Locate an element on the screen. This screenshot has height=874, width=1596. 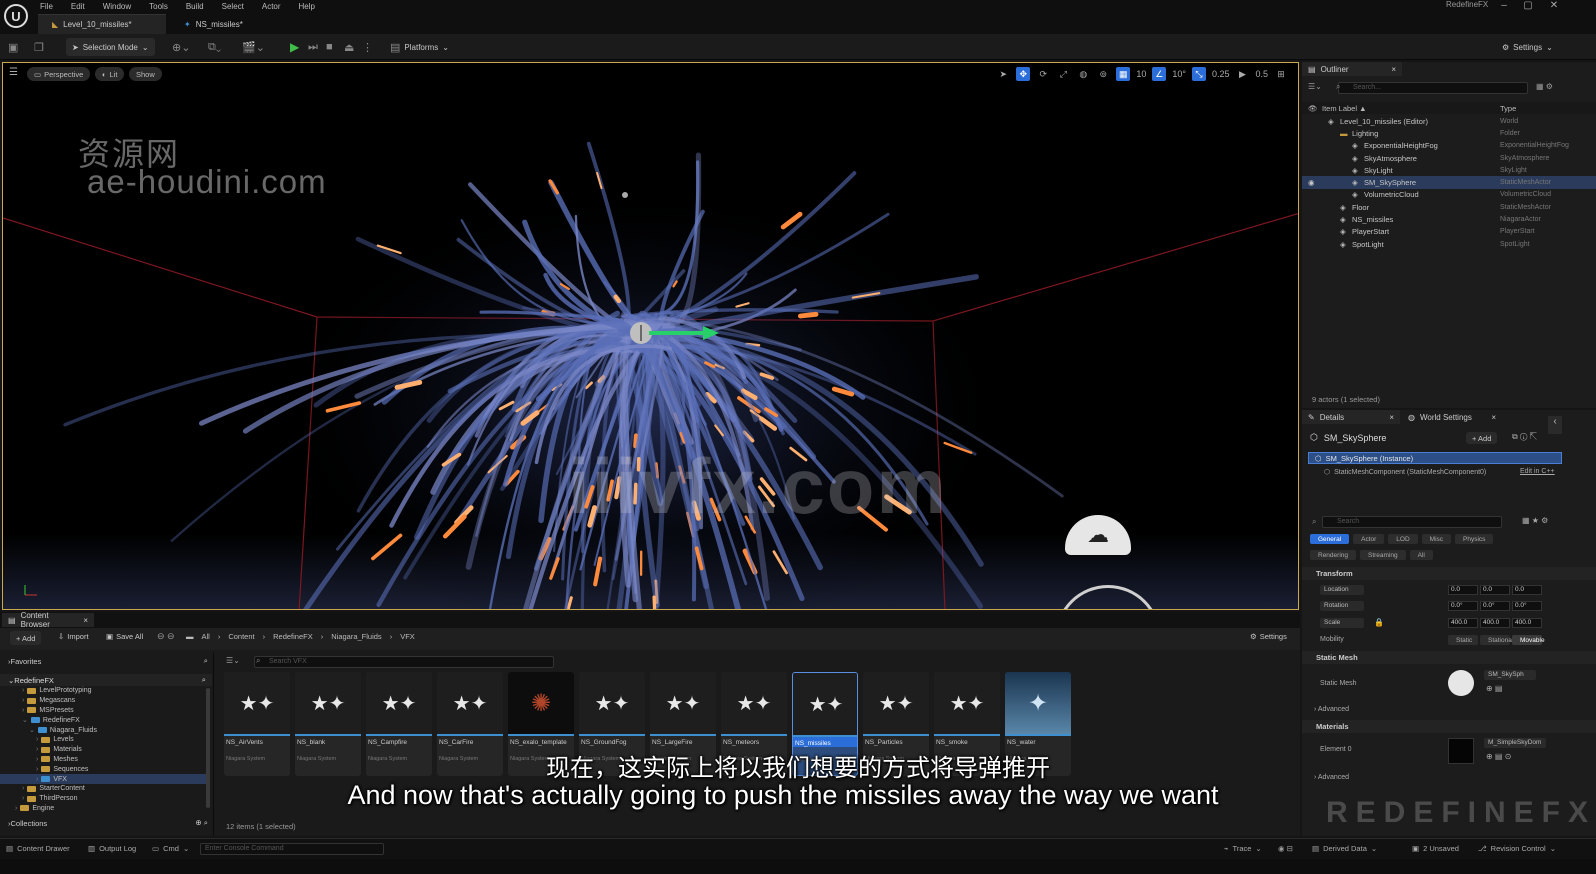
angle-snap-icon: ∠ is located at coordinates (1159, 74).